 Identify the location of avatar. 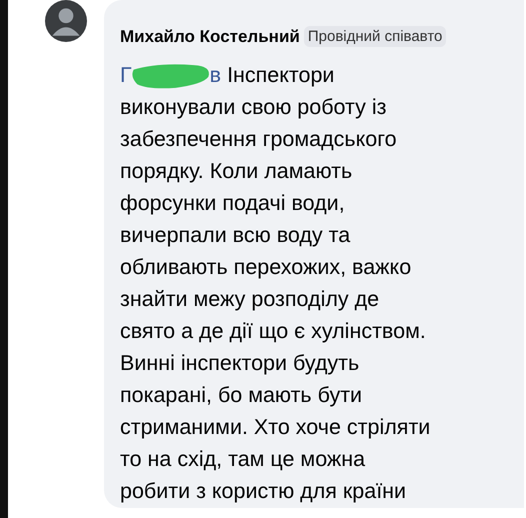
(66, 21).